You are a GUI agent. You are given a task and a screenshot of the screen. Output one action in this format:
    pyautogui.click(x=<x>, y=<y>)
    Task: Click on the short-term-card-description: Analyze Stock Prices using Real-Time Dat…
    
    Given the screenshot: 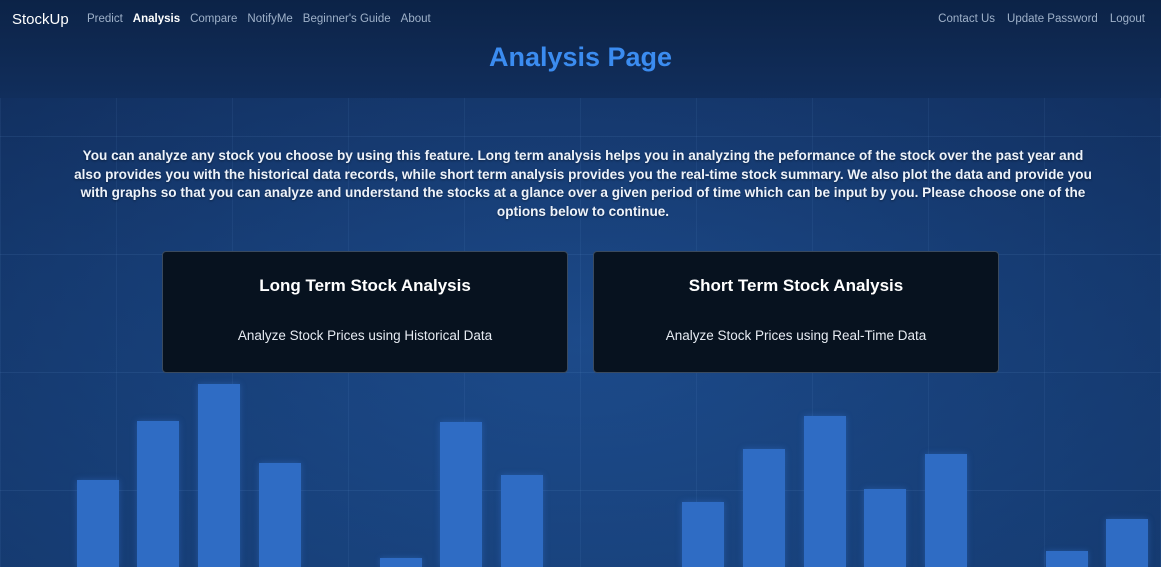 What is the action you would take?
    pyautogui.click(x=796, y=335)
    